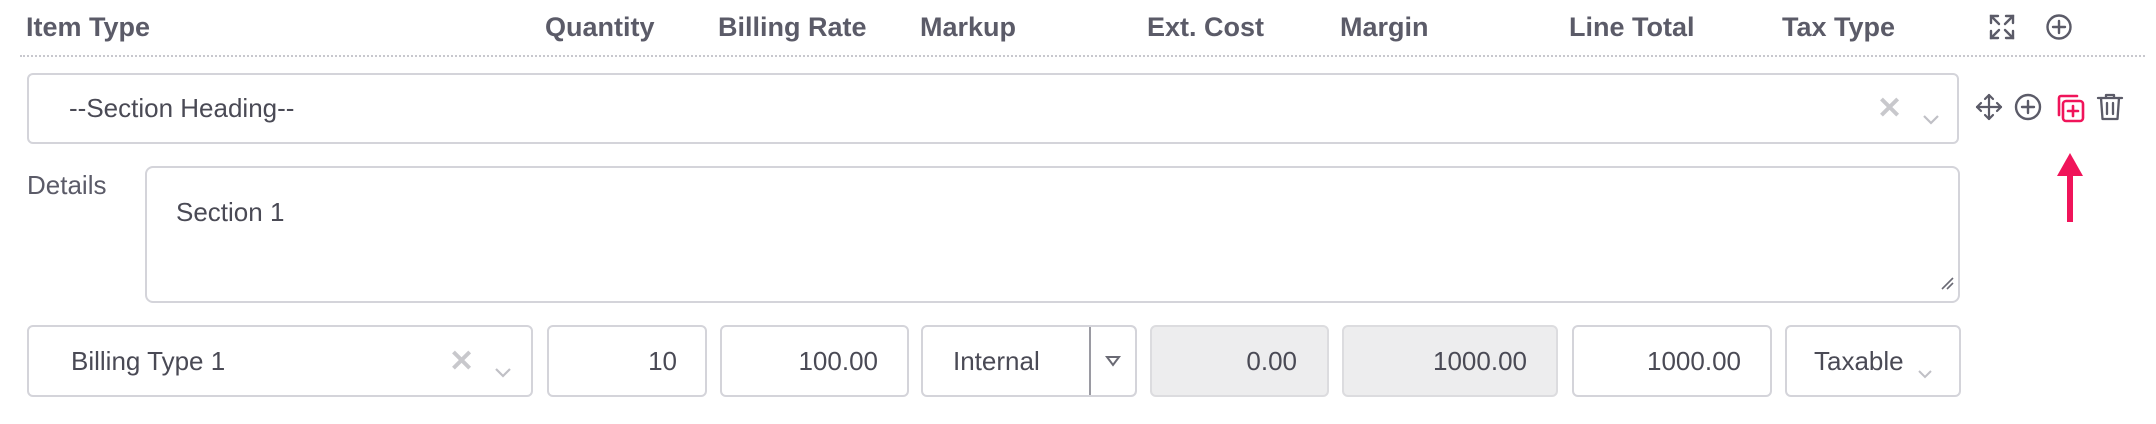 Image resolution: width=2156 pixels, height=424 pixels. I want to click on line-total-input: 1000.00, so click(1672, 361).